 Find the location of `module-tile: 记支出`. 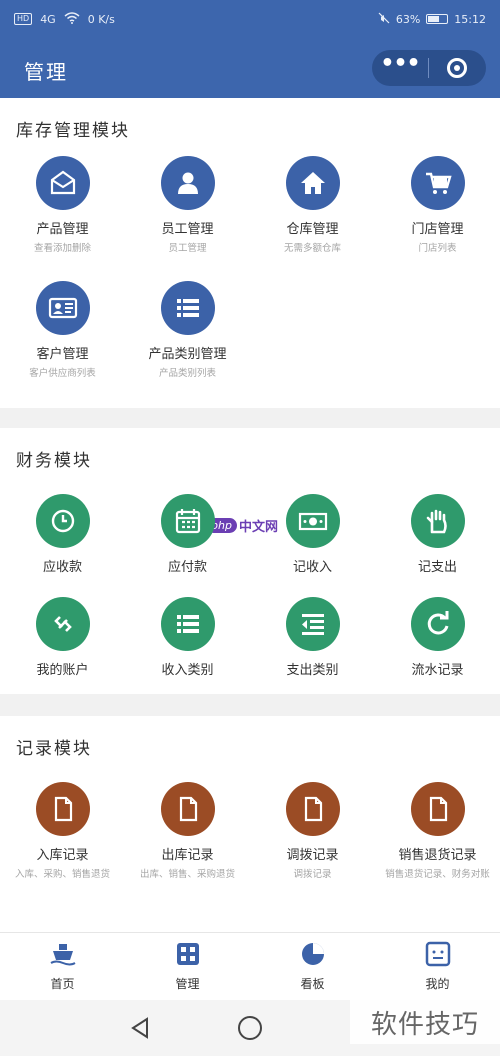

module-tile: 记支出 is located at coordinates (437, 534).